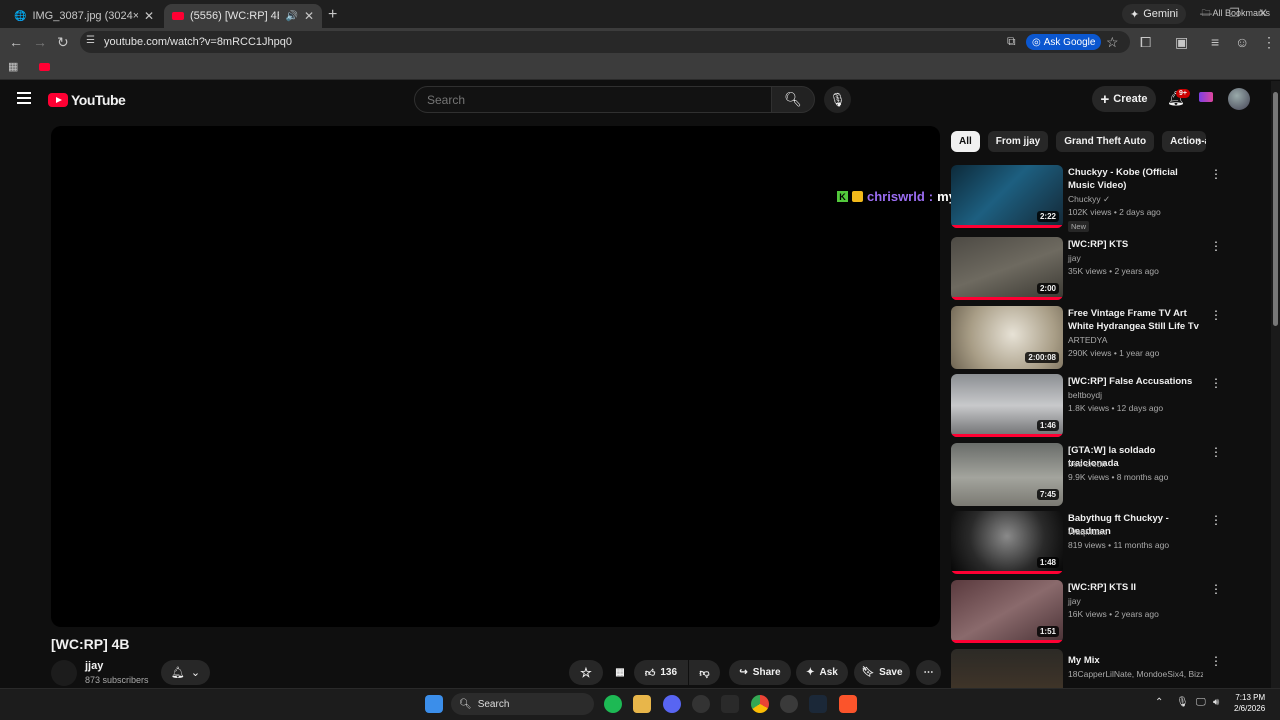  What do you see at coordinates (16, 42) in the screenshot?
I see `back-icon: ←` at bounding box center [16, 42].